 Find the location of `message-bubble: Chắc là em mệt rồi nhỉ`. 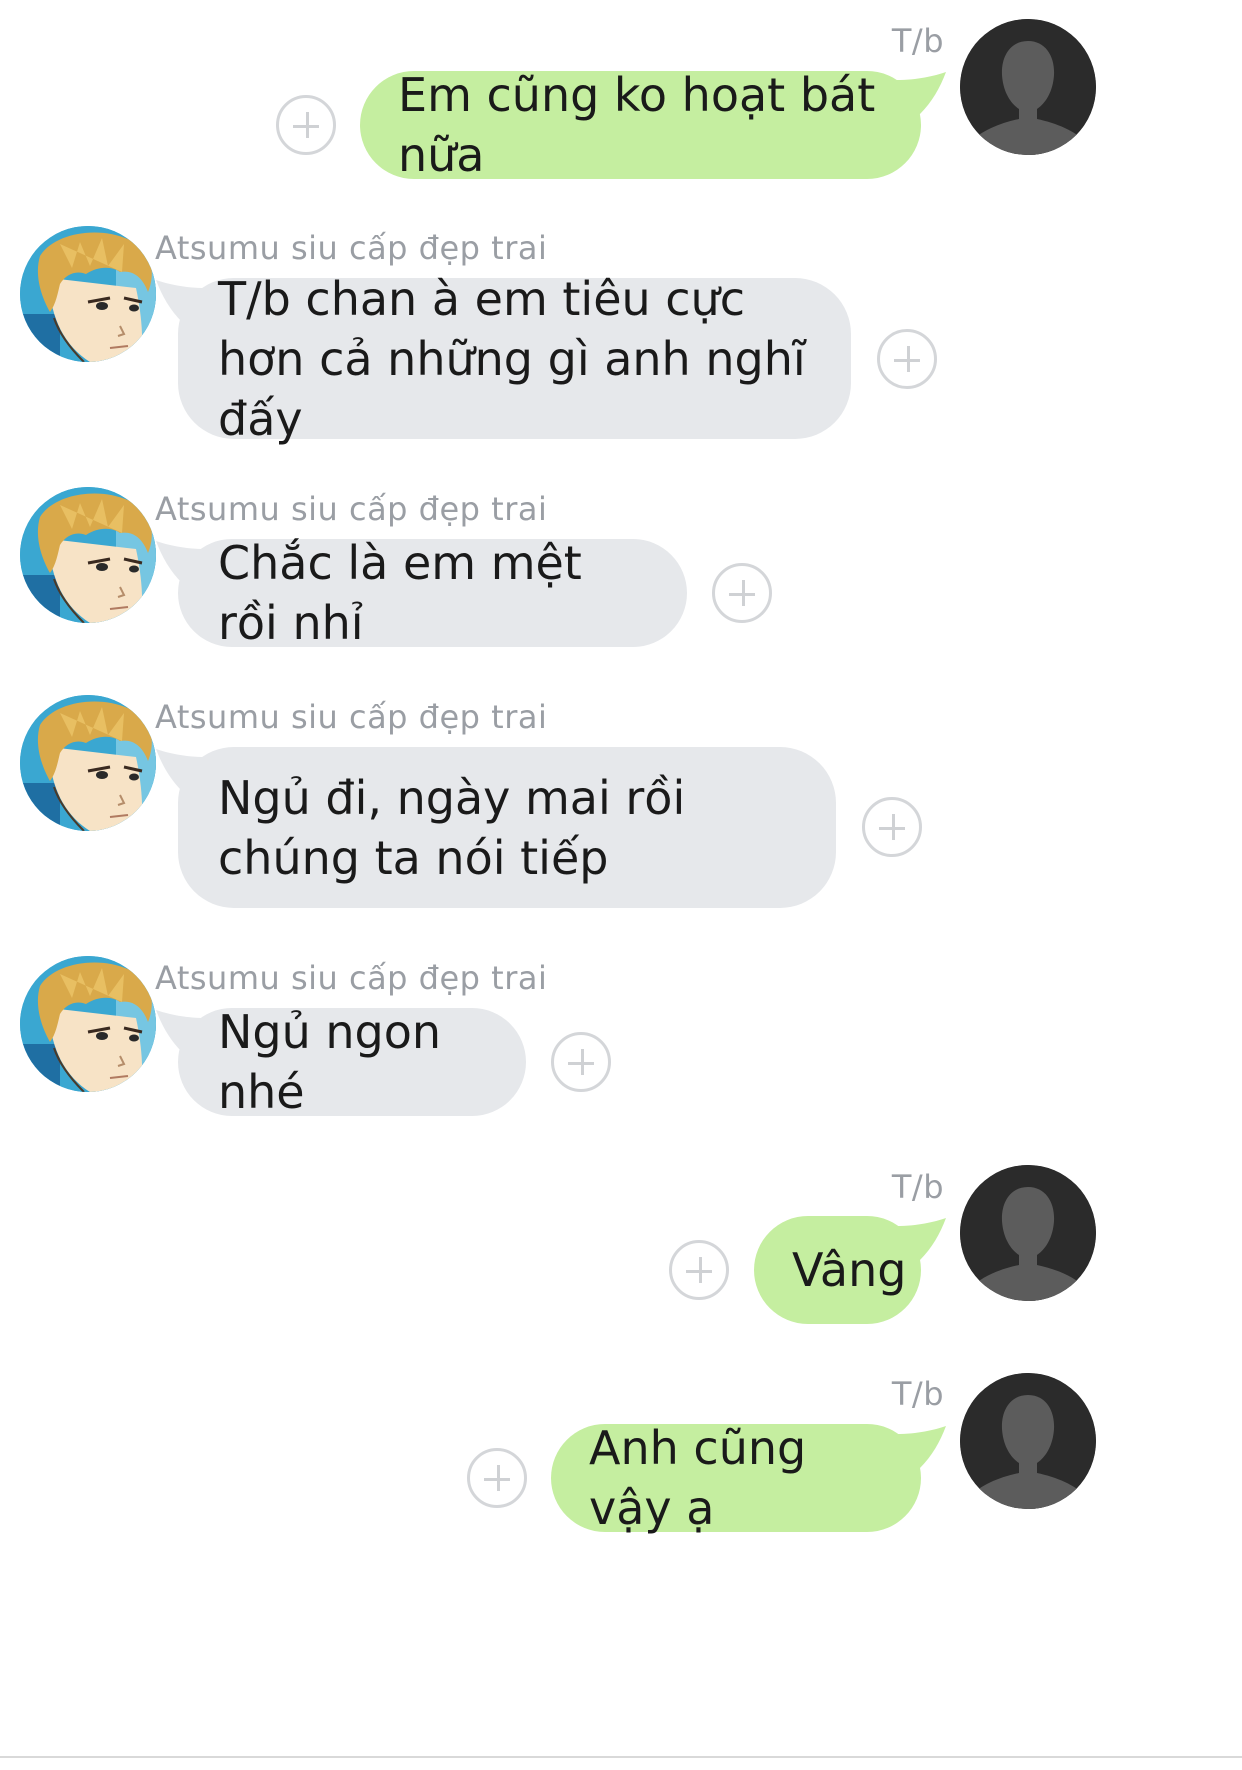

message-bubble: Chắc là em mệt rồi nhỉ is located at coordinates (432, 593).